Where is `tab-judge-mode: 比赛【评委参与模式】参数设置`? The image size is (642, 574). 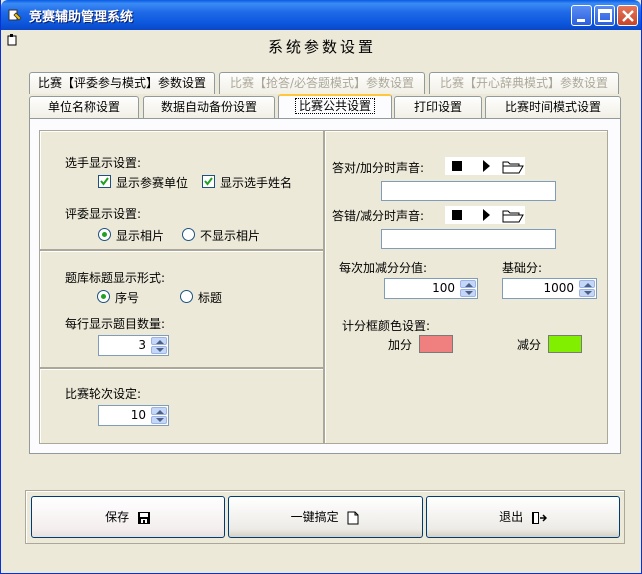
tab-judge-mode: 比赛【评委参与模式】参数设置 is located at coordinates (122, 83).